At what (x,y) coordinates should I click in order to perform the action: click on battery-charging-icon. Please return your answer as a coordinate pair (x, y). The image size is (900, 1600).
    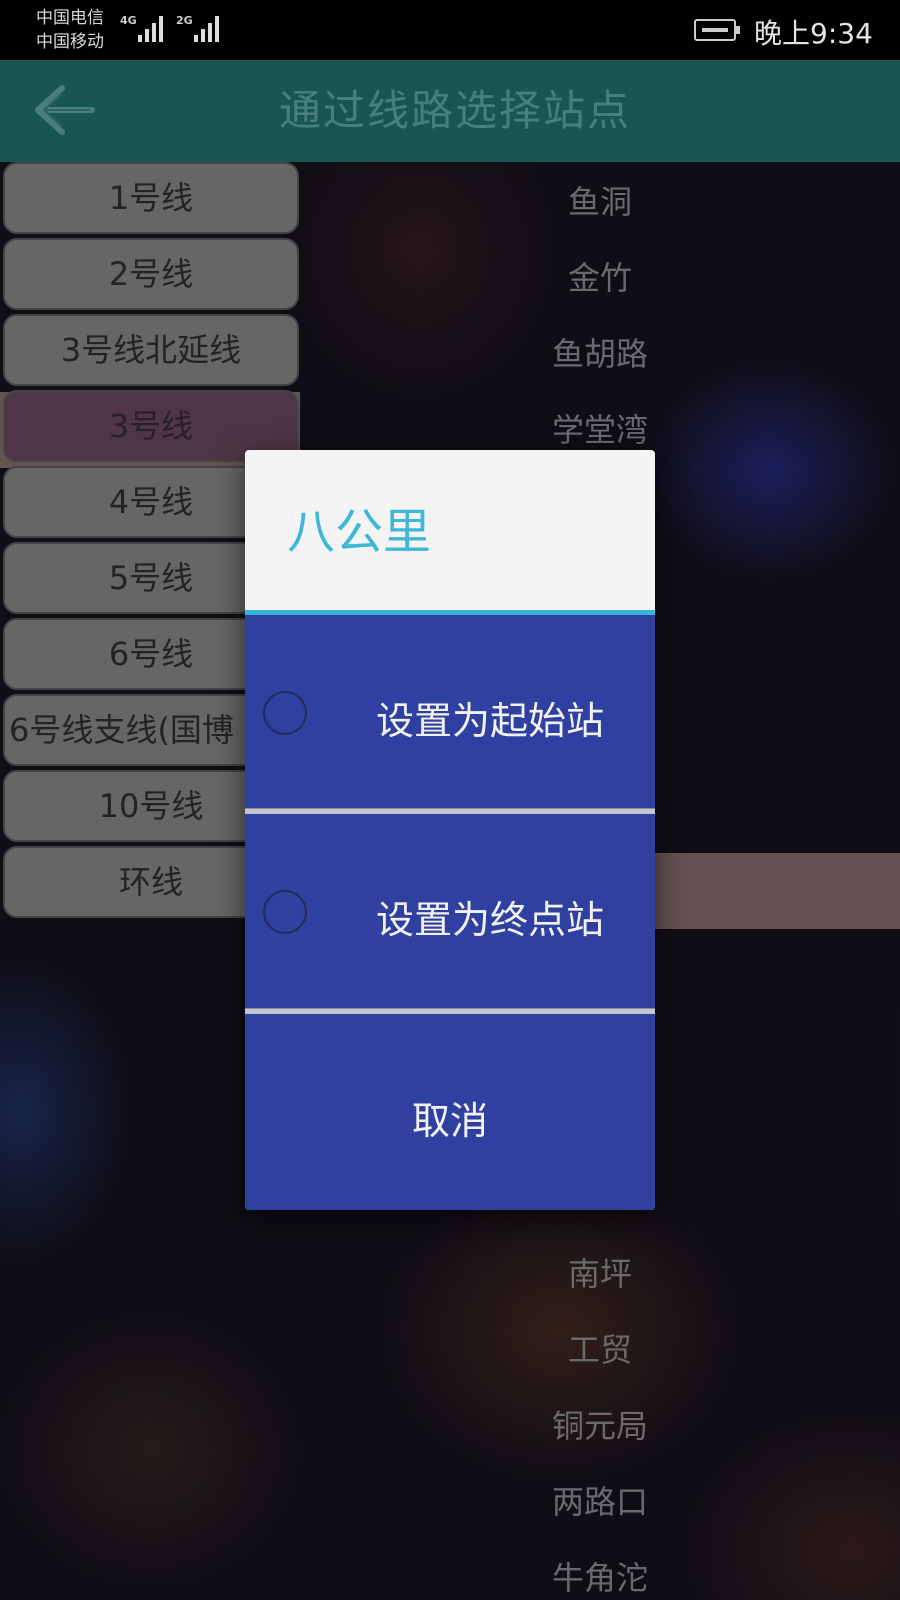
    Looking at the image, I should click on (717, 30).